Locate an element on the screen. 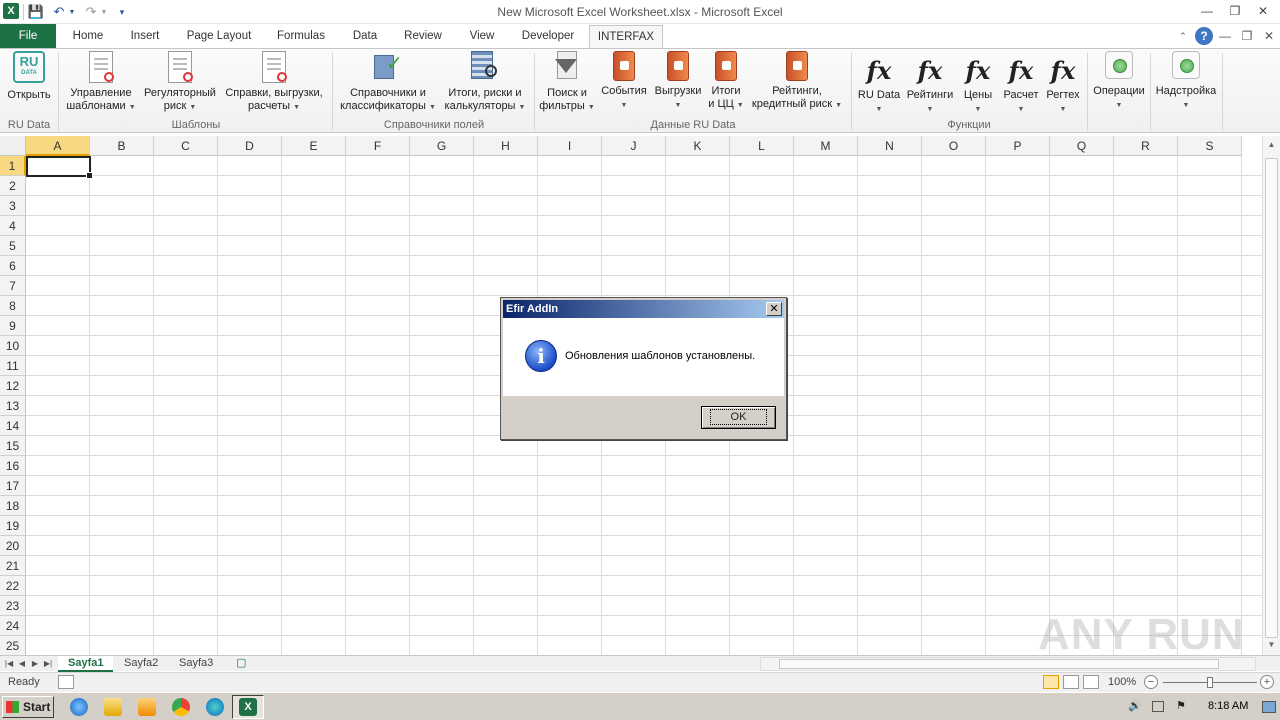  row-header-6: 6 is located at coordinates (13, 266).